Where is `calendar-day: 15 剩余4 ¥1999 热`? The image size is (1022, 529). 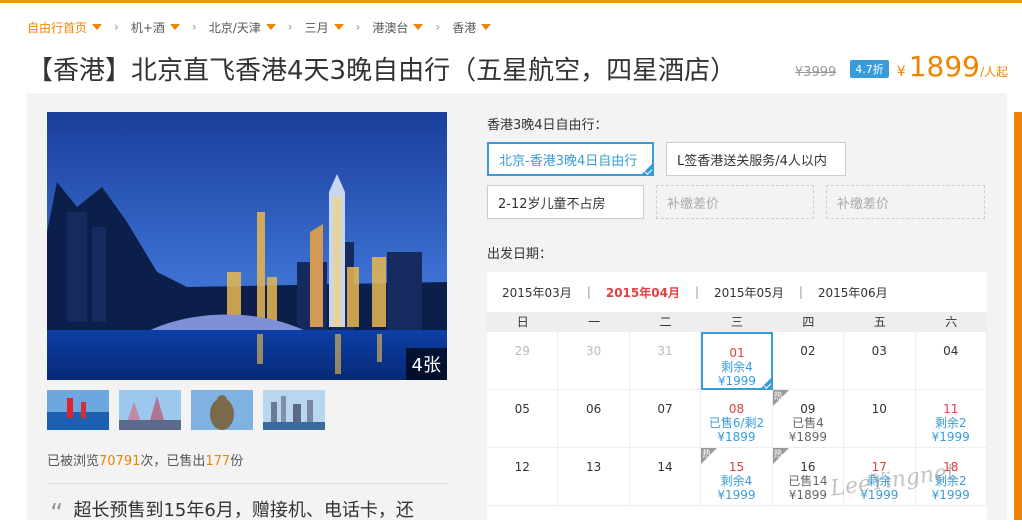 calendar-day: 15 剩余4 ¥1999 热 is located at coordinates (737, 477).